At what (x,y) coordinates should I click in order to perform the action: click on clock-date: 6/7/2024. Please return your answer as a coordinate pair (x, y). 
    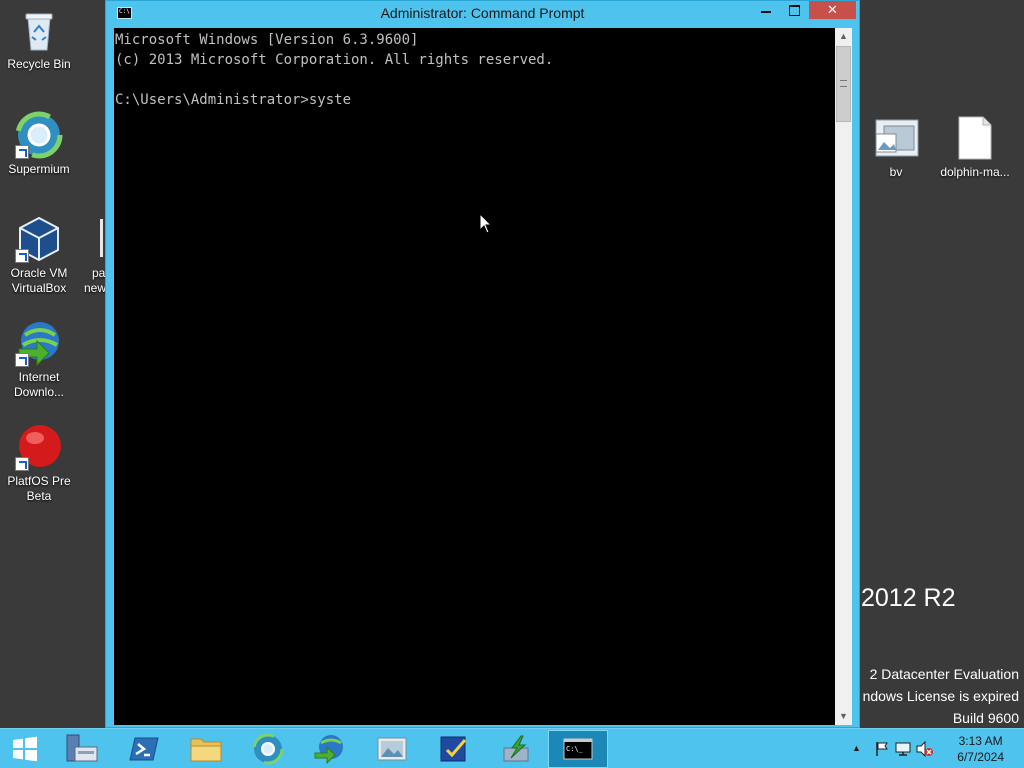
    Looking at the image, I should click on (980, 757).